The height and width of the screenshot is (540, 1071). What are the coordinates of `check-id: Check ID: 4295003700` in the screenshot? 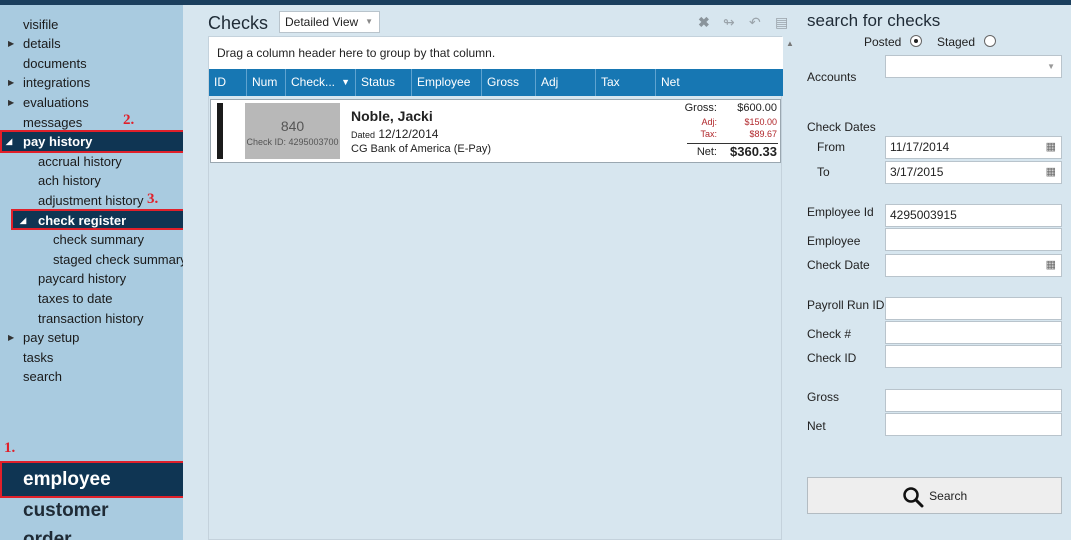 It's located at (292, 142).